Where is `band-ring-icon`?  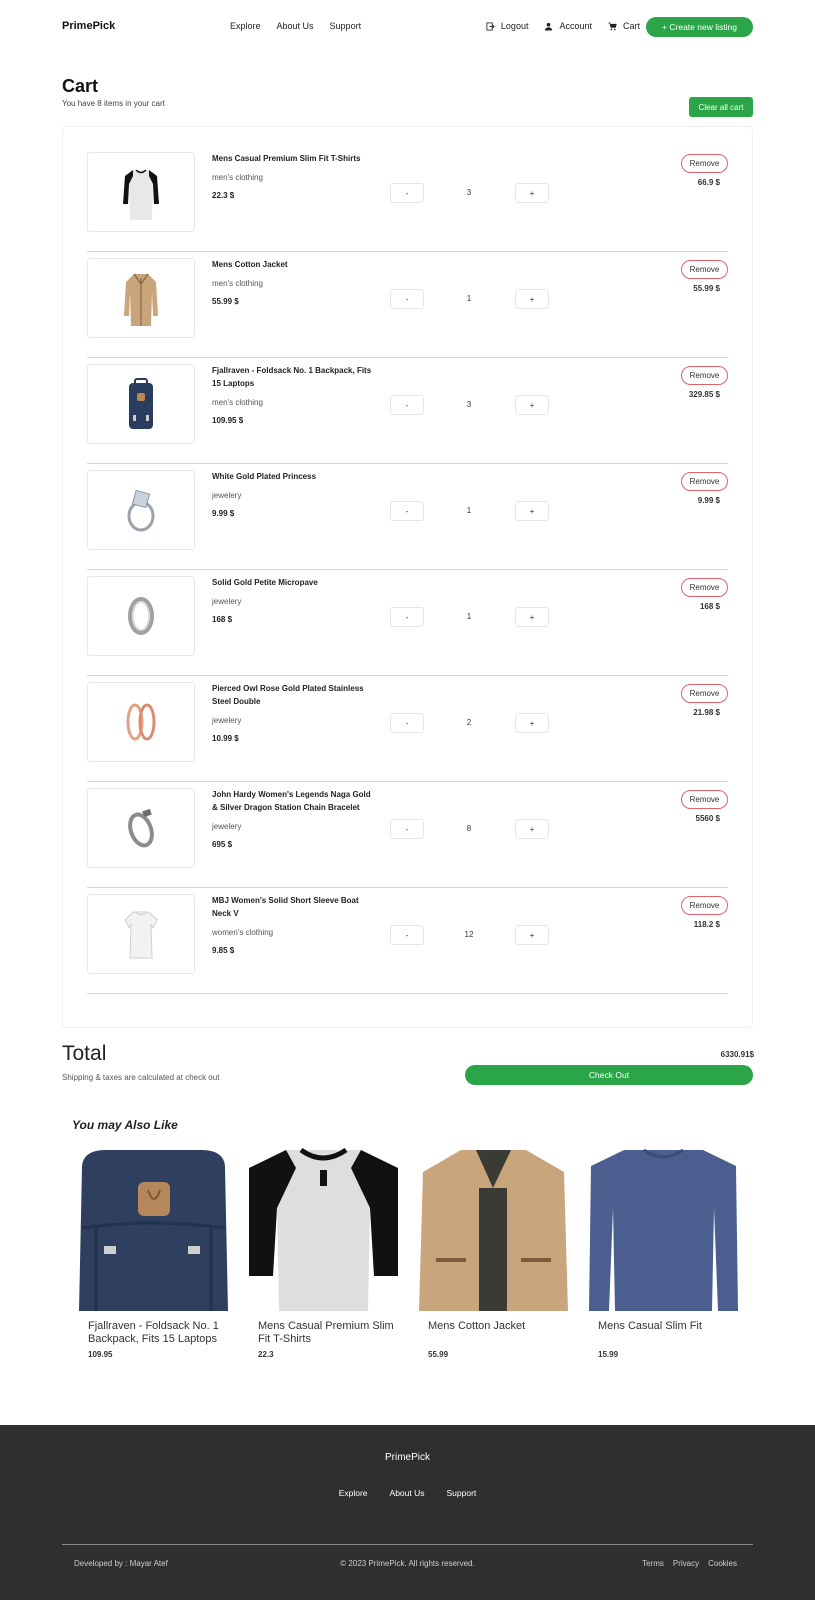 band-ring-icon is located at coordinates (141, 616).